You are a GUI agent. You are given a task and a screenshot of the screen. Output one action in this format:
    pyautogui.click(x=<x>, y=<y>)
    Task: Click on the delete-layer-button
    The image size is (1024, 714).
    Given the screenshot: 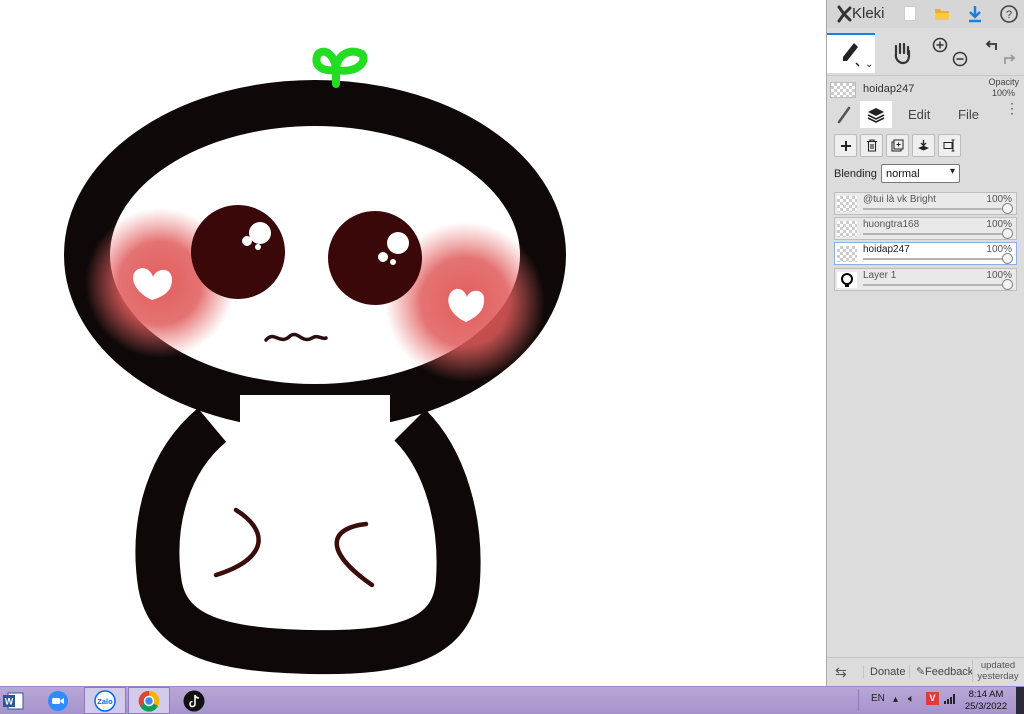 What is the action you would take?
    pyautogui.click(x=871, y=145)
    